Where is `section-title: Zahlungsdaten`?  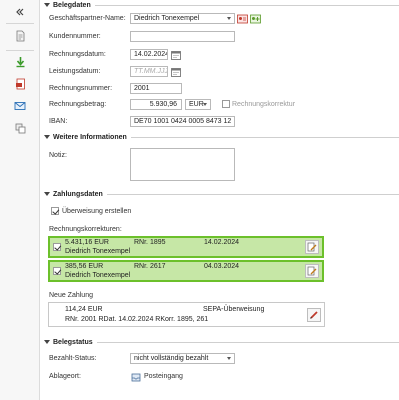 section-title: Zahlungsdaten is located at coordinates (78, 194).